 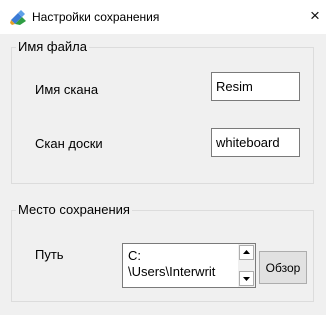 I want to click on close-icon: ×, so click(x=315, y=15).